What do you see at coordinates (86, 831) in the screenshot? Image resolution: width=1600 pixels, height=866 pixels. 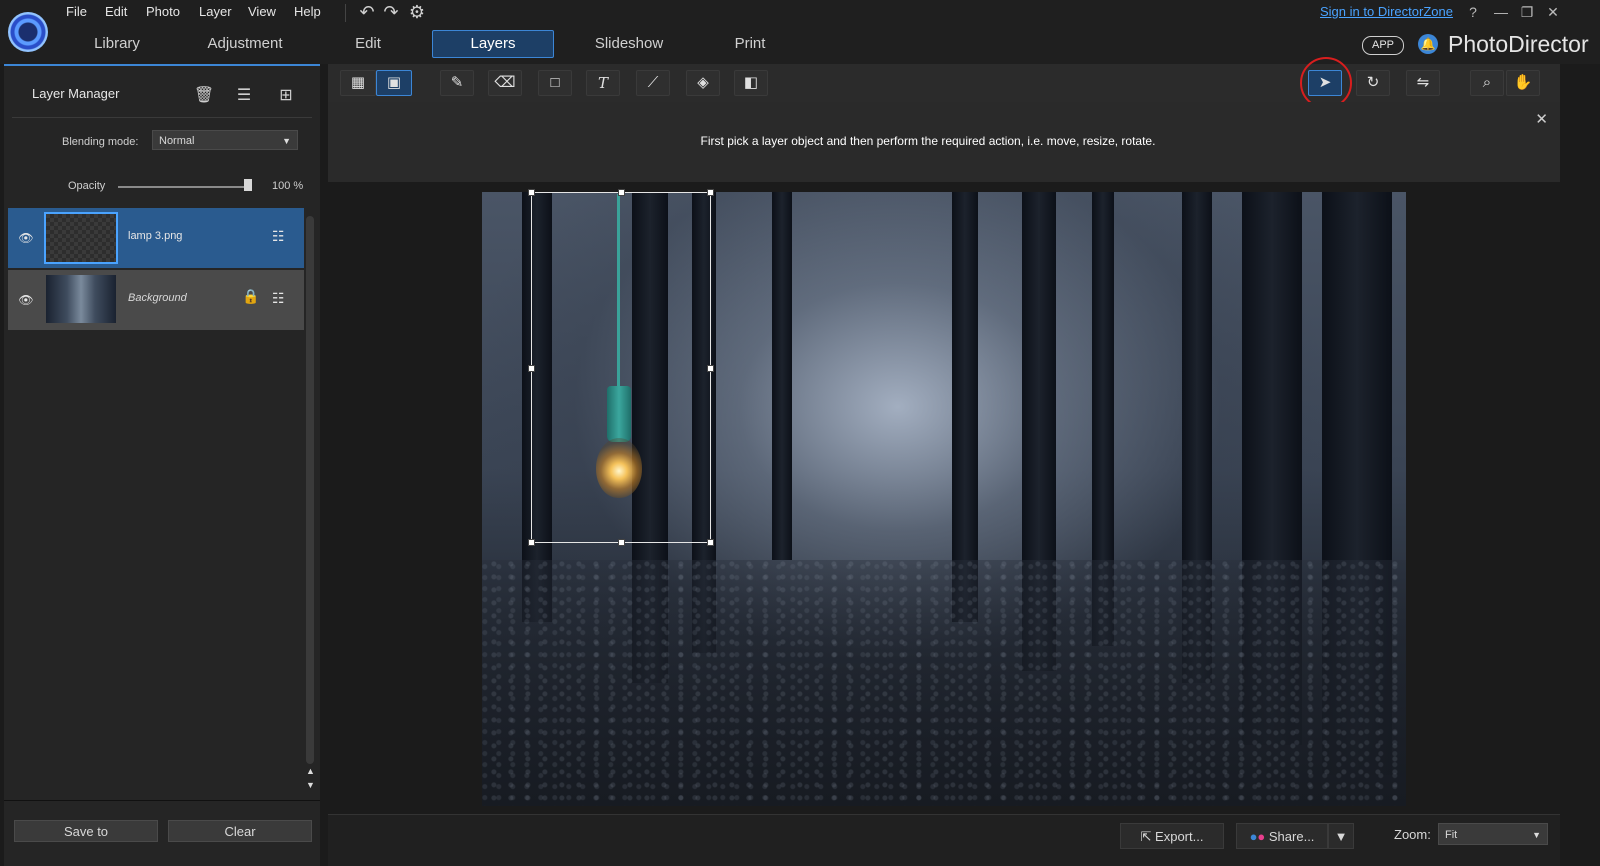 I see `save-to-button: Save to` at bounding box center [86, 831].